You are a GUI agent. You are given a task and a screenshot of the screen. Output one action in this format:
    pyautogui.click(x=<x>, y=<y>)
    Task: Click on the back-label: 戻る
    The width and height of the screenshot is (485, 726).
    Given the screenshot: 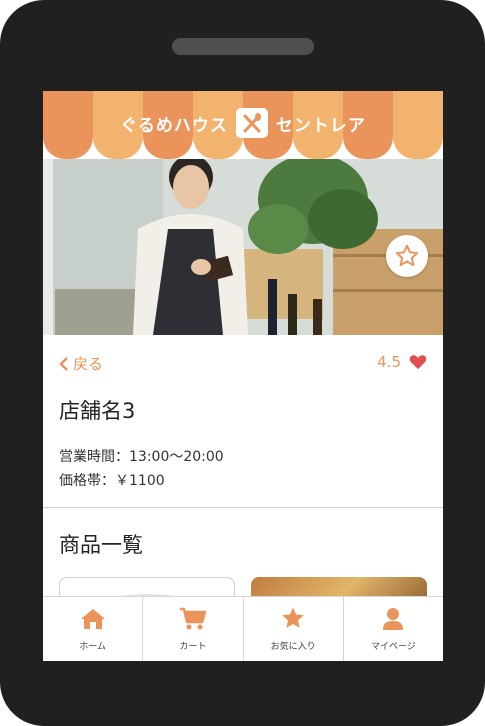 What is the action you would take?
    pyautogui.click(x=88, y=364)
    